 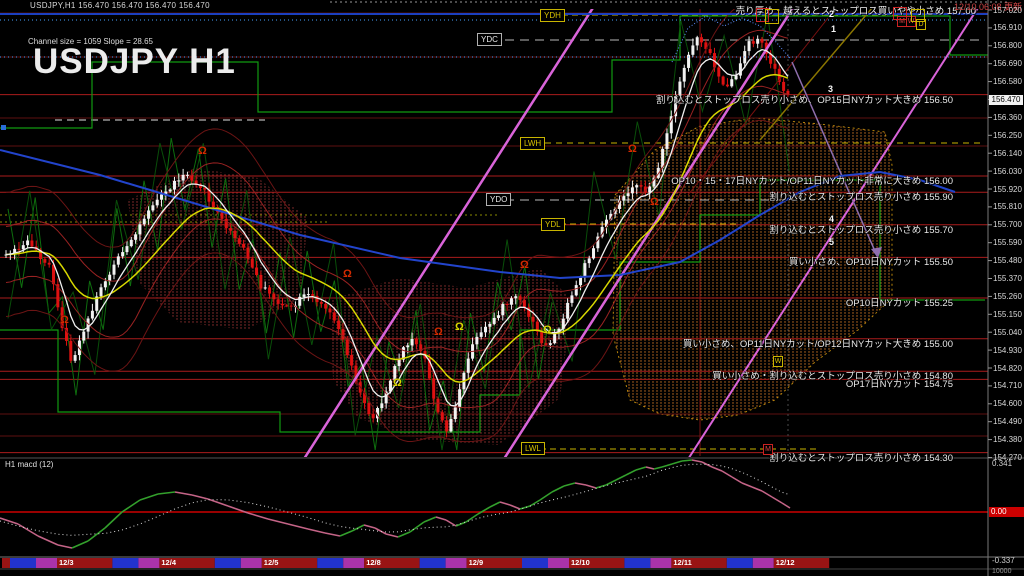 I want to click on macd-min-label: -0.337, so click(x=1003, y=560).